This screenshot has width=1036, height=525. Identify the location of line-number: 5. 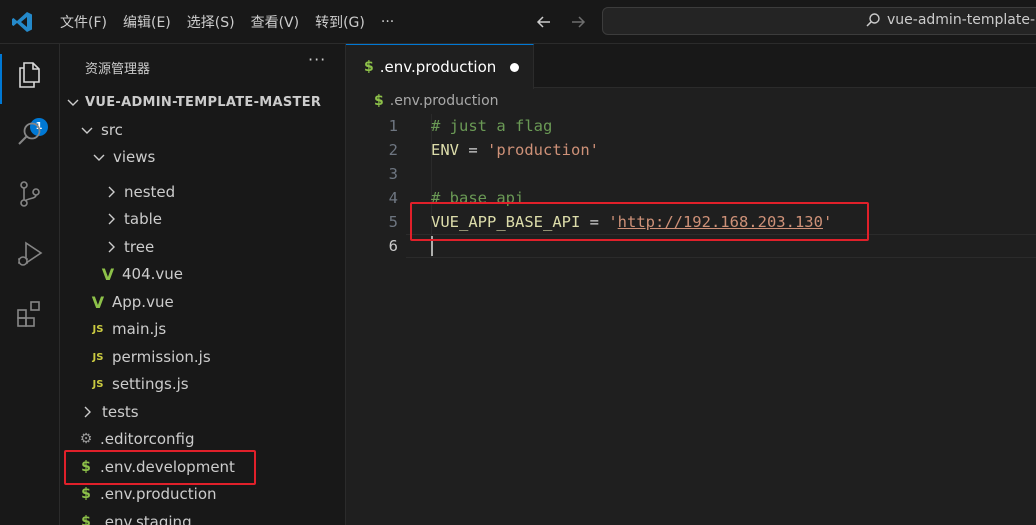
(393, 222).